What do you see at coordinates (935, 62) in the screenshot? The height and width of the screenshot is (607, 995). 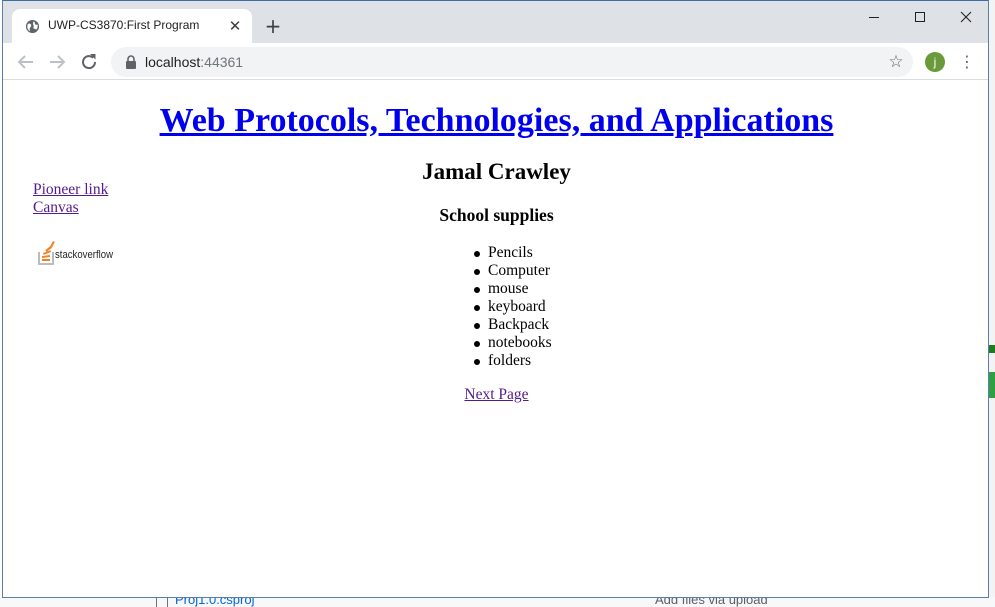 I see `profile-avatar: j` at bounding box center [935, 62].